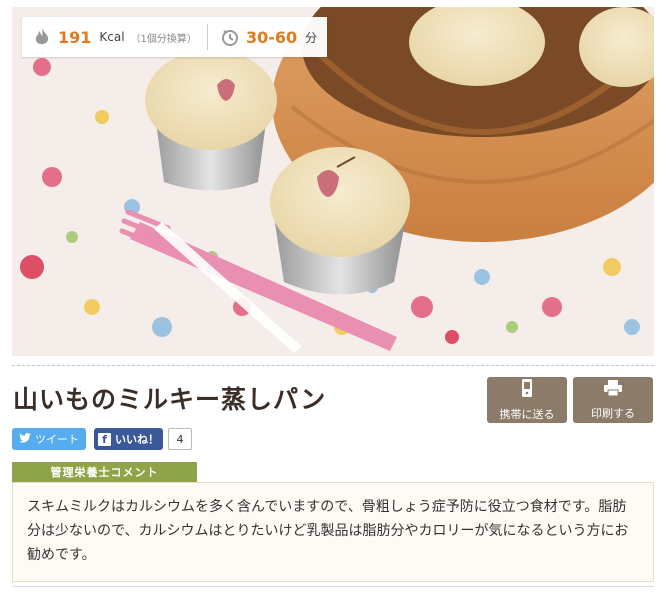  I want to click on time-value: 30-60, so click(271, 37).